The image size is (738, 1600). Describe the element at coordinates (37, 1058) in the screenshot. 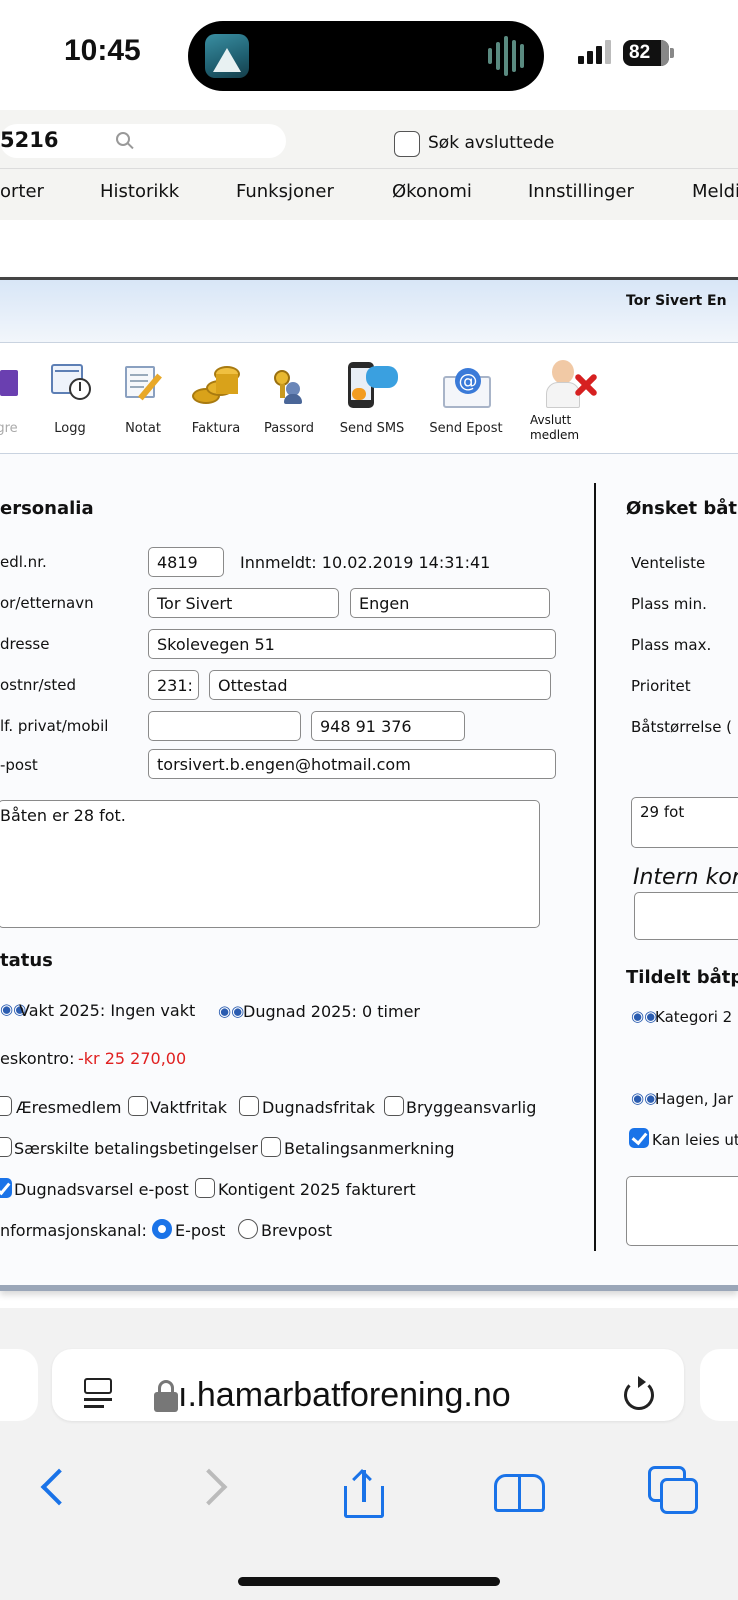

I see `account-label: eskontro:` at that location.